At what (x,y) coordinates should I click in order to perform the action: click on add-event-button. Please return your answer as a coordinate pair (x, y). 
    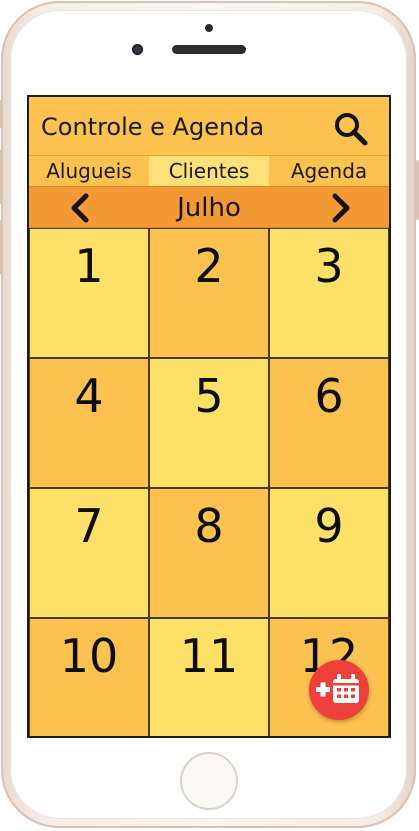
    Looking at the image, I should click on (339, 690).